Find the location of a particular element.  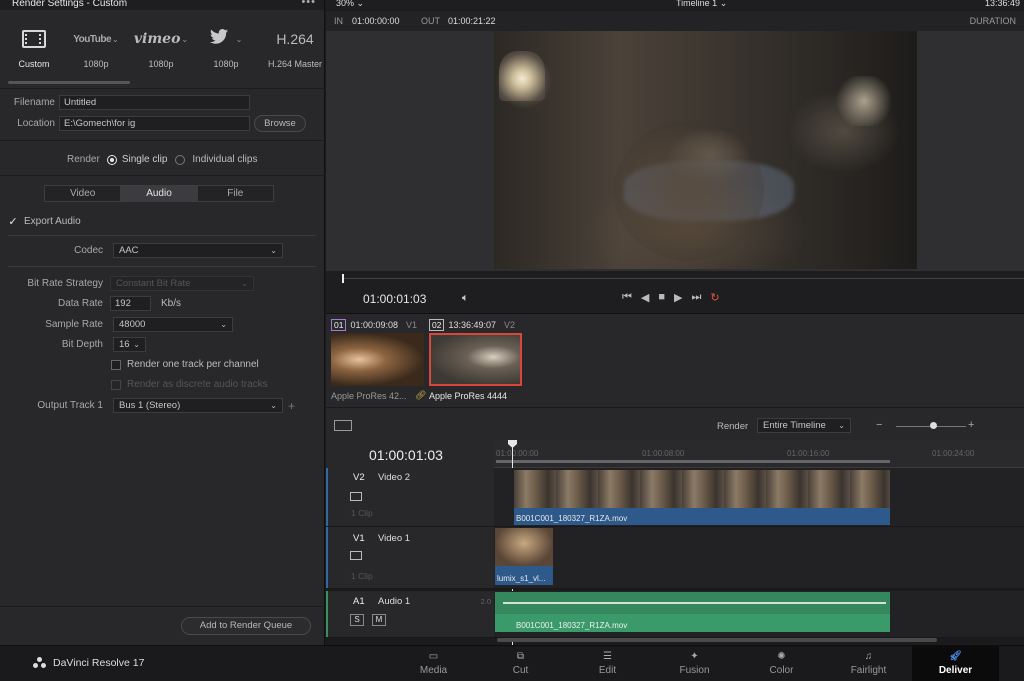

in-timecode: 01:00:00:00 is located at coordinates (376, 21).